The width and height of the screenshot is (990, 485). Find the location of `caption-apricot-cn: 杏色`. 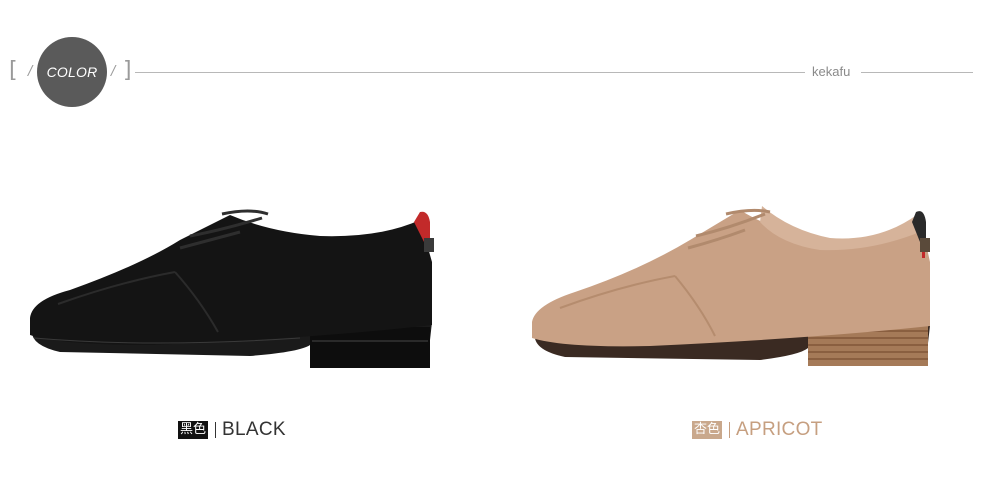

caption-apricot-cn: 杏色 is located at coordinates (707, 430).